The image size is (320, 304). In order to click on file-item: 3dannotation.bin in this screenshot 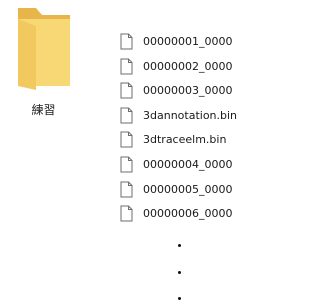, I will do `click(186, 116)`.